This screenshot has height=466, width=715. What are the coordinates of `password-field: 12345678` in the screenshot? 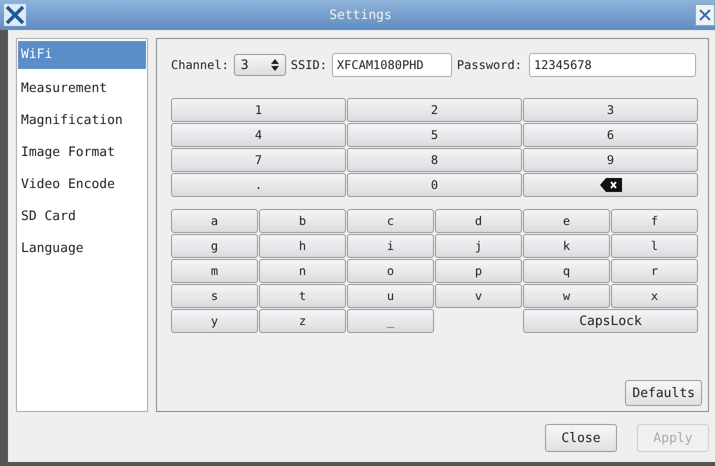 It's located at (612, 65).